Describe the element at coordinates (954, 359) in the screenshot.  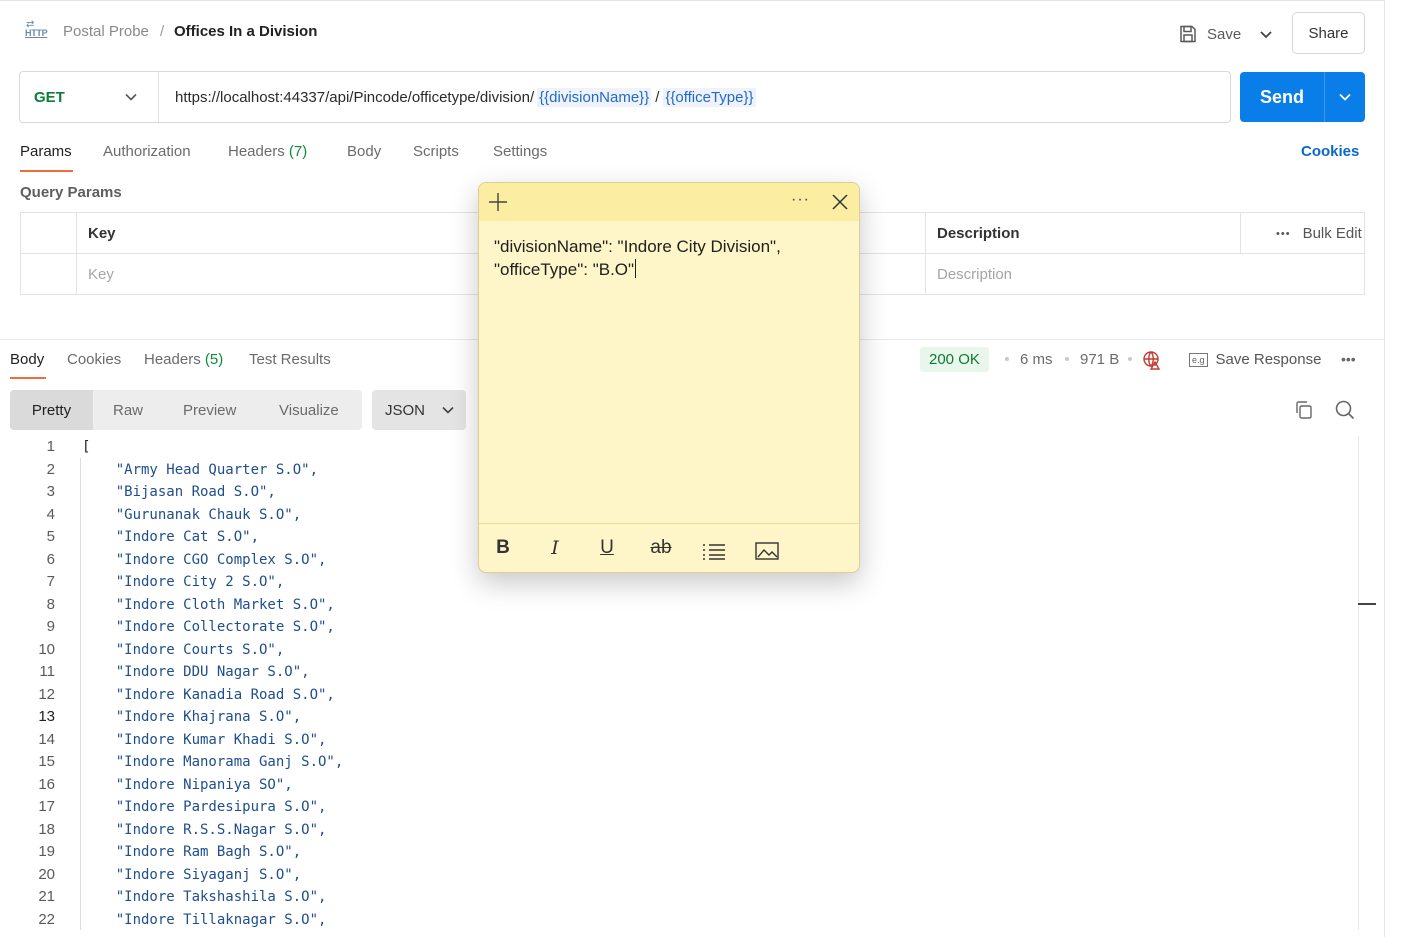
I see `status-badge: 200 OK` at that location.